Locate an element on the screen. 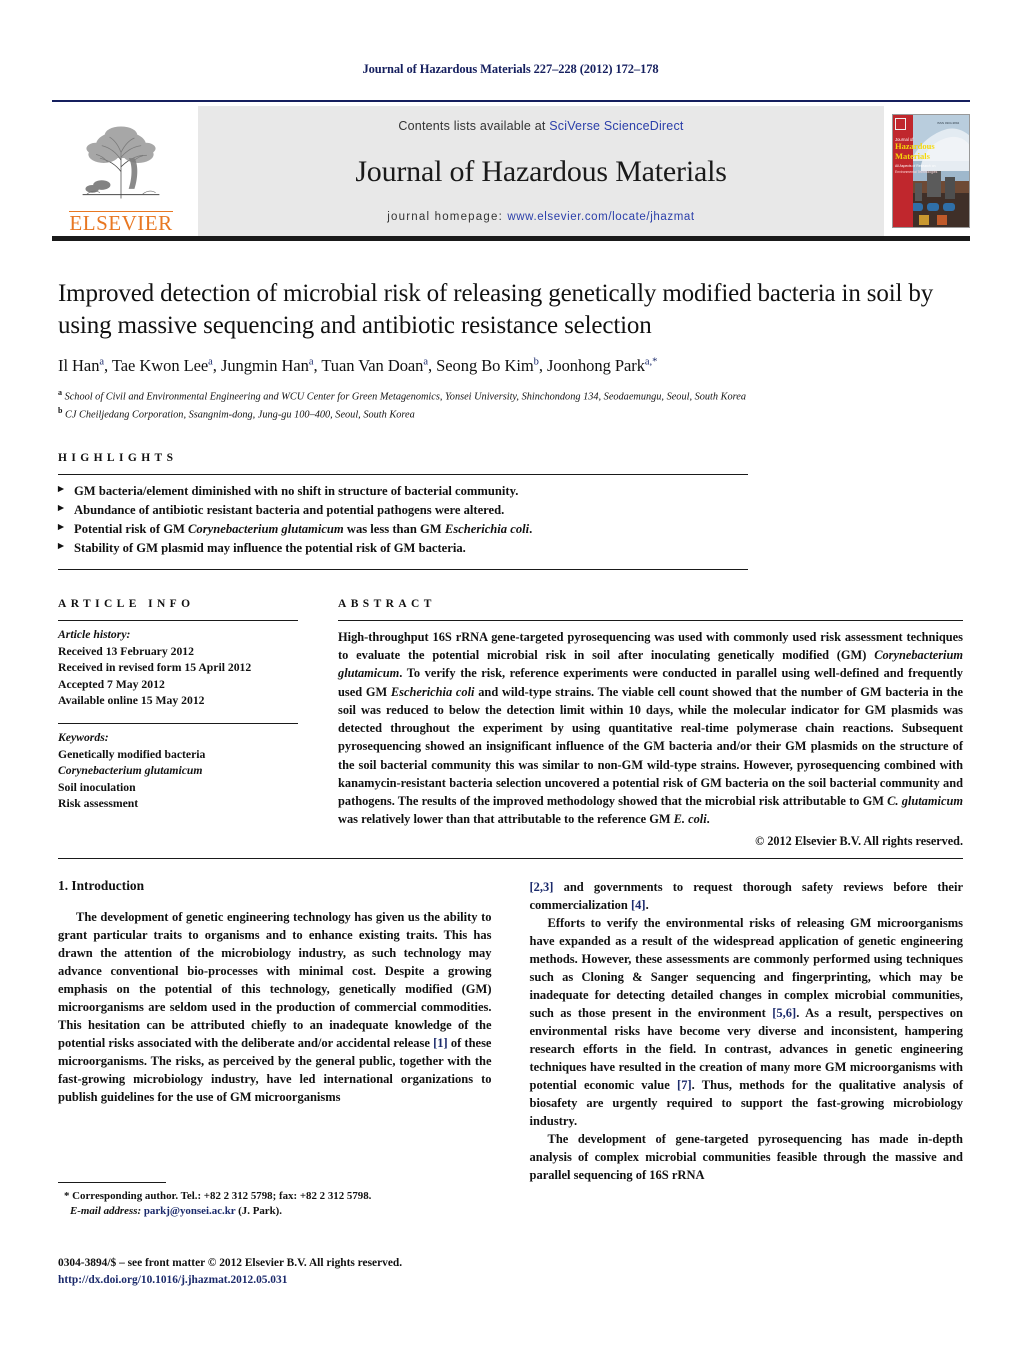  article-history-label: Article history: is located at coordinates (94, 634).